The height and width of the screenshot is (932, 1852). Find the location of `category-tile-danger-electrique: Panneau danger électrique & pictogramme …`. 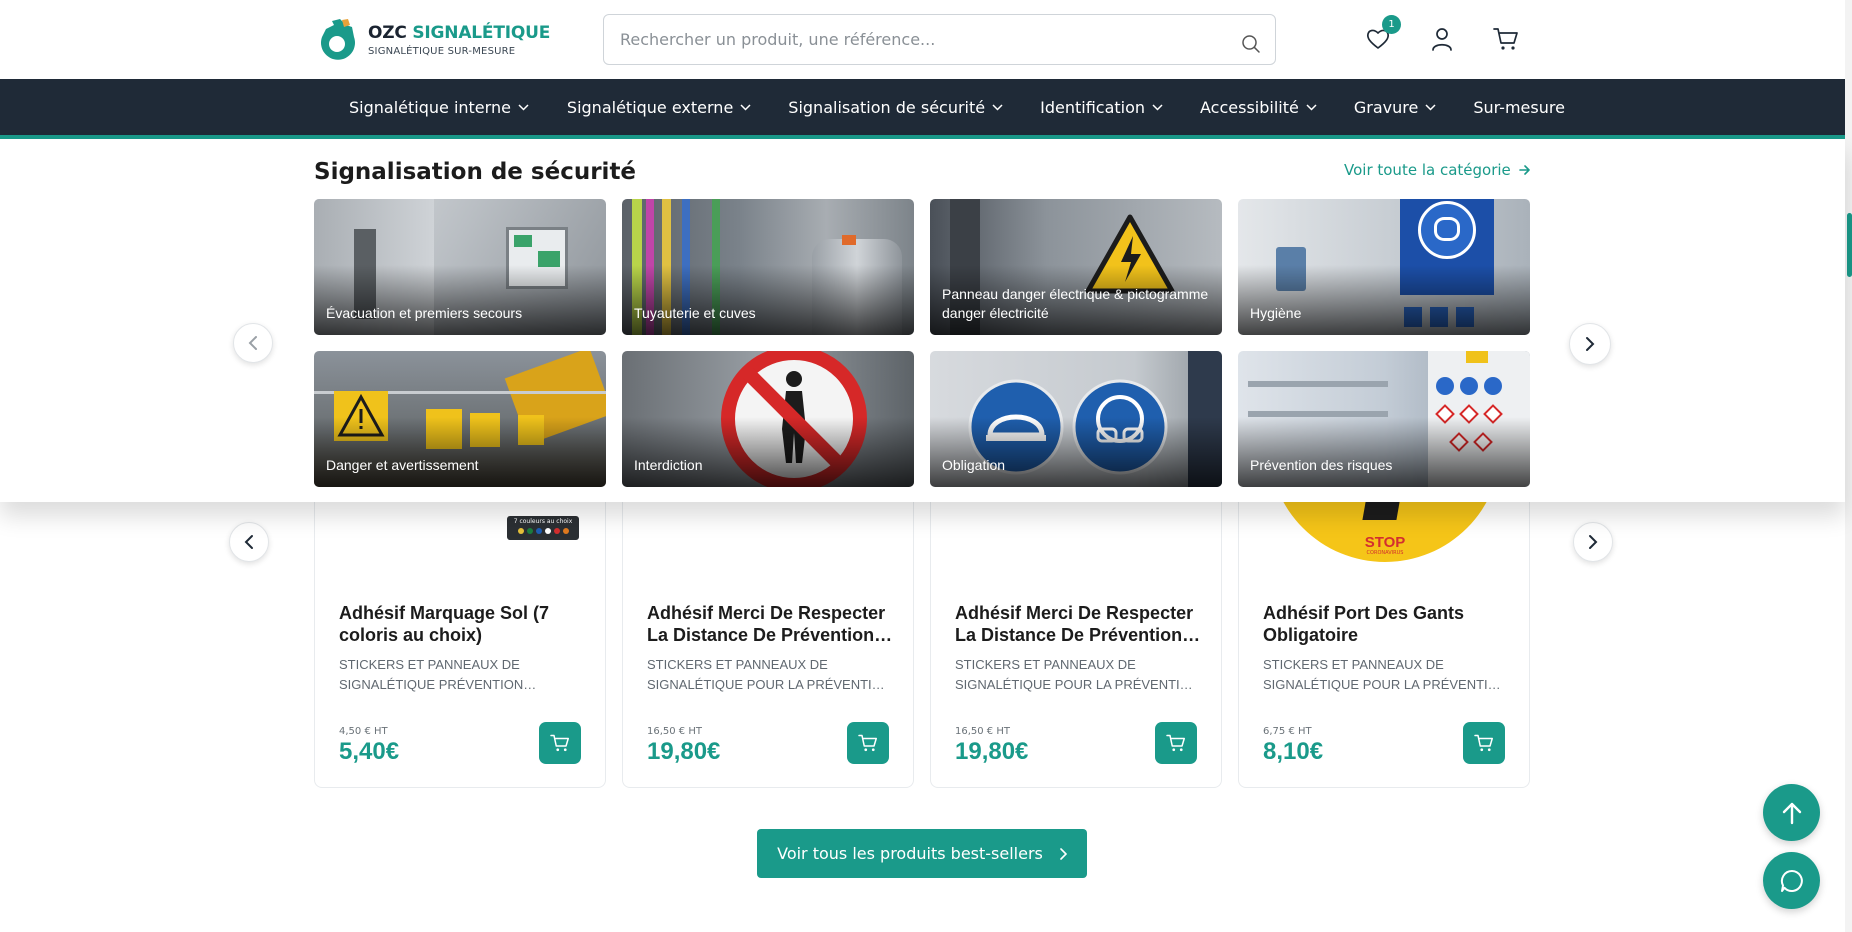

category-tile-danger-electrique: Panneau danger électrique & pictogramme … is located at coordinates (1076, 267).